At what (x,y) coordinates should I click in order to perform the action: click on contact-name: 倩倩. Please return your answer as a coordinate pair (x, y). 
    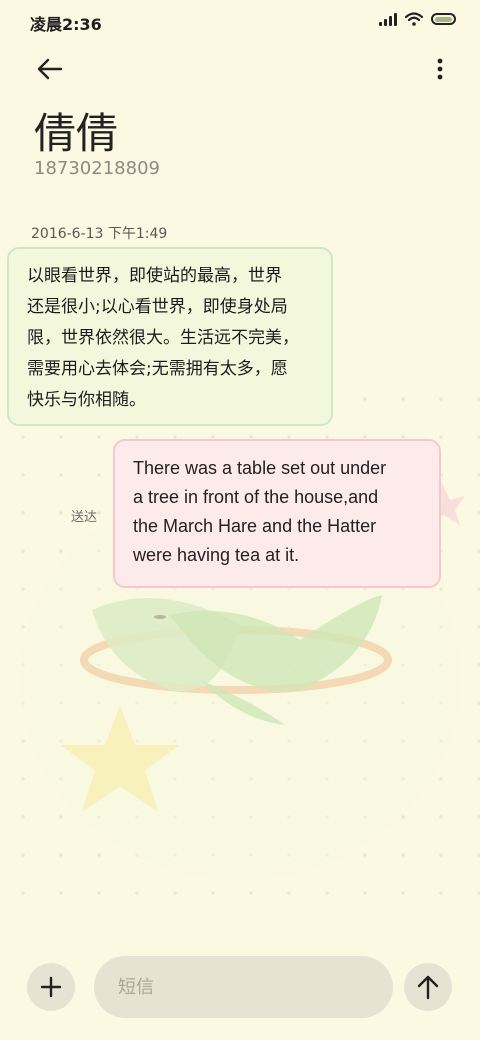
    Looking at the image, I should click on (76, 133).